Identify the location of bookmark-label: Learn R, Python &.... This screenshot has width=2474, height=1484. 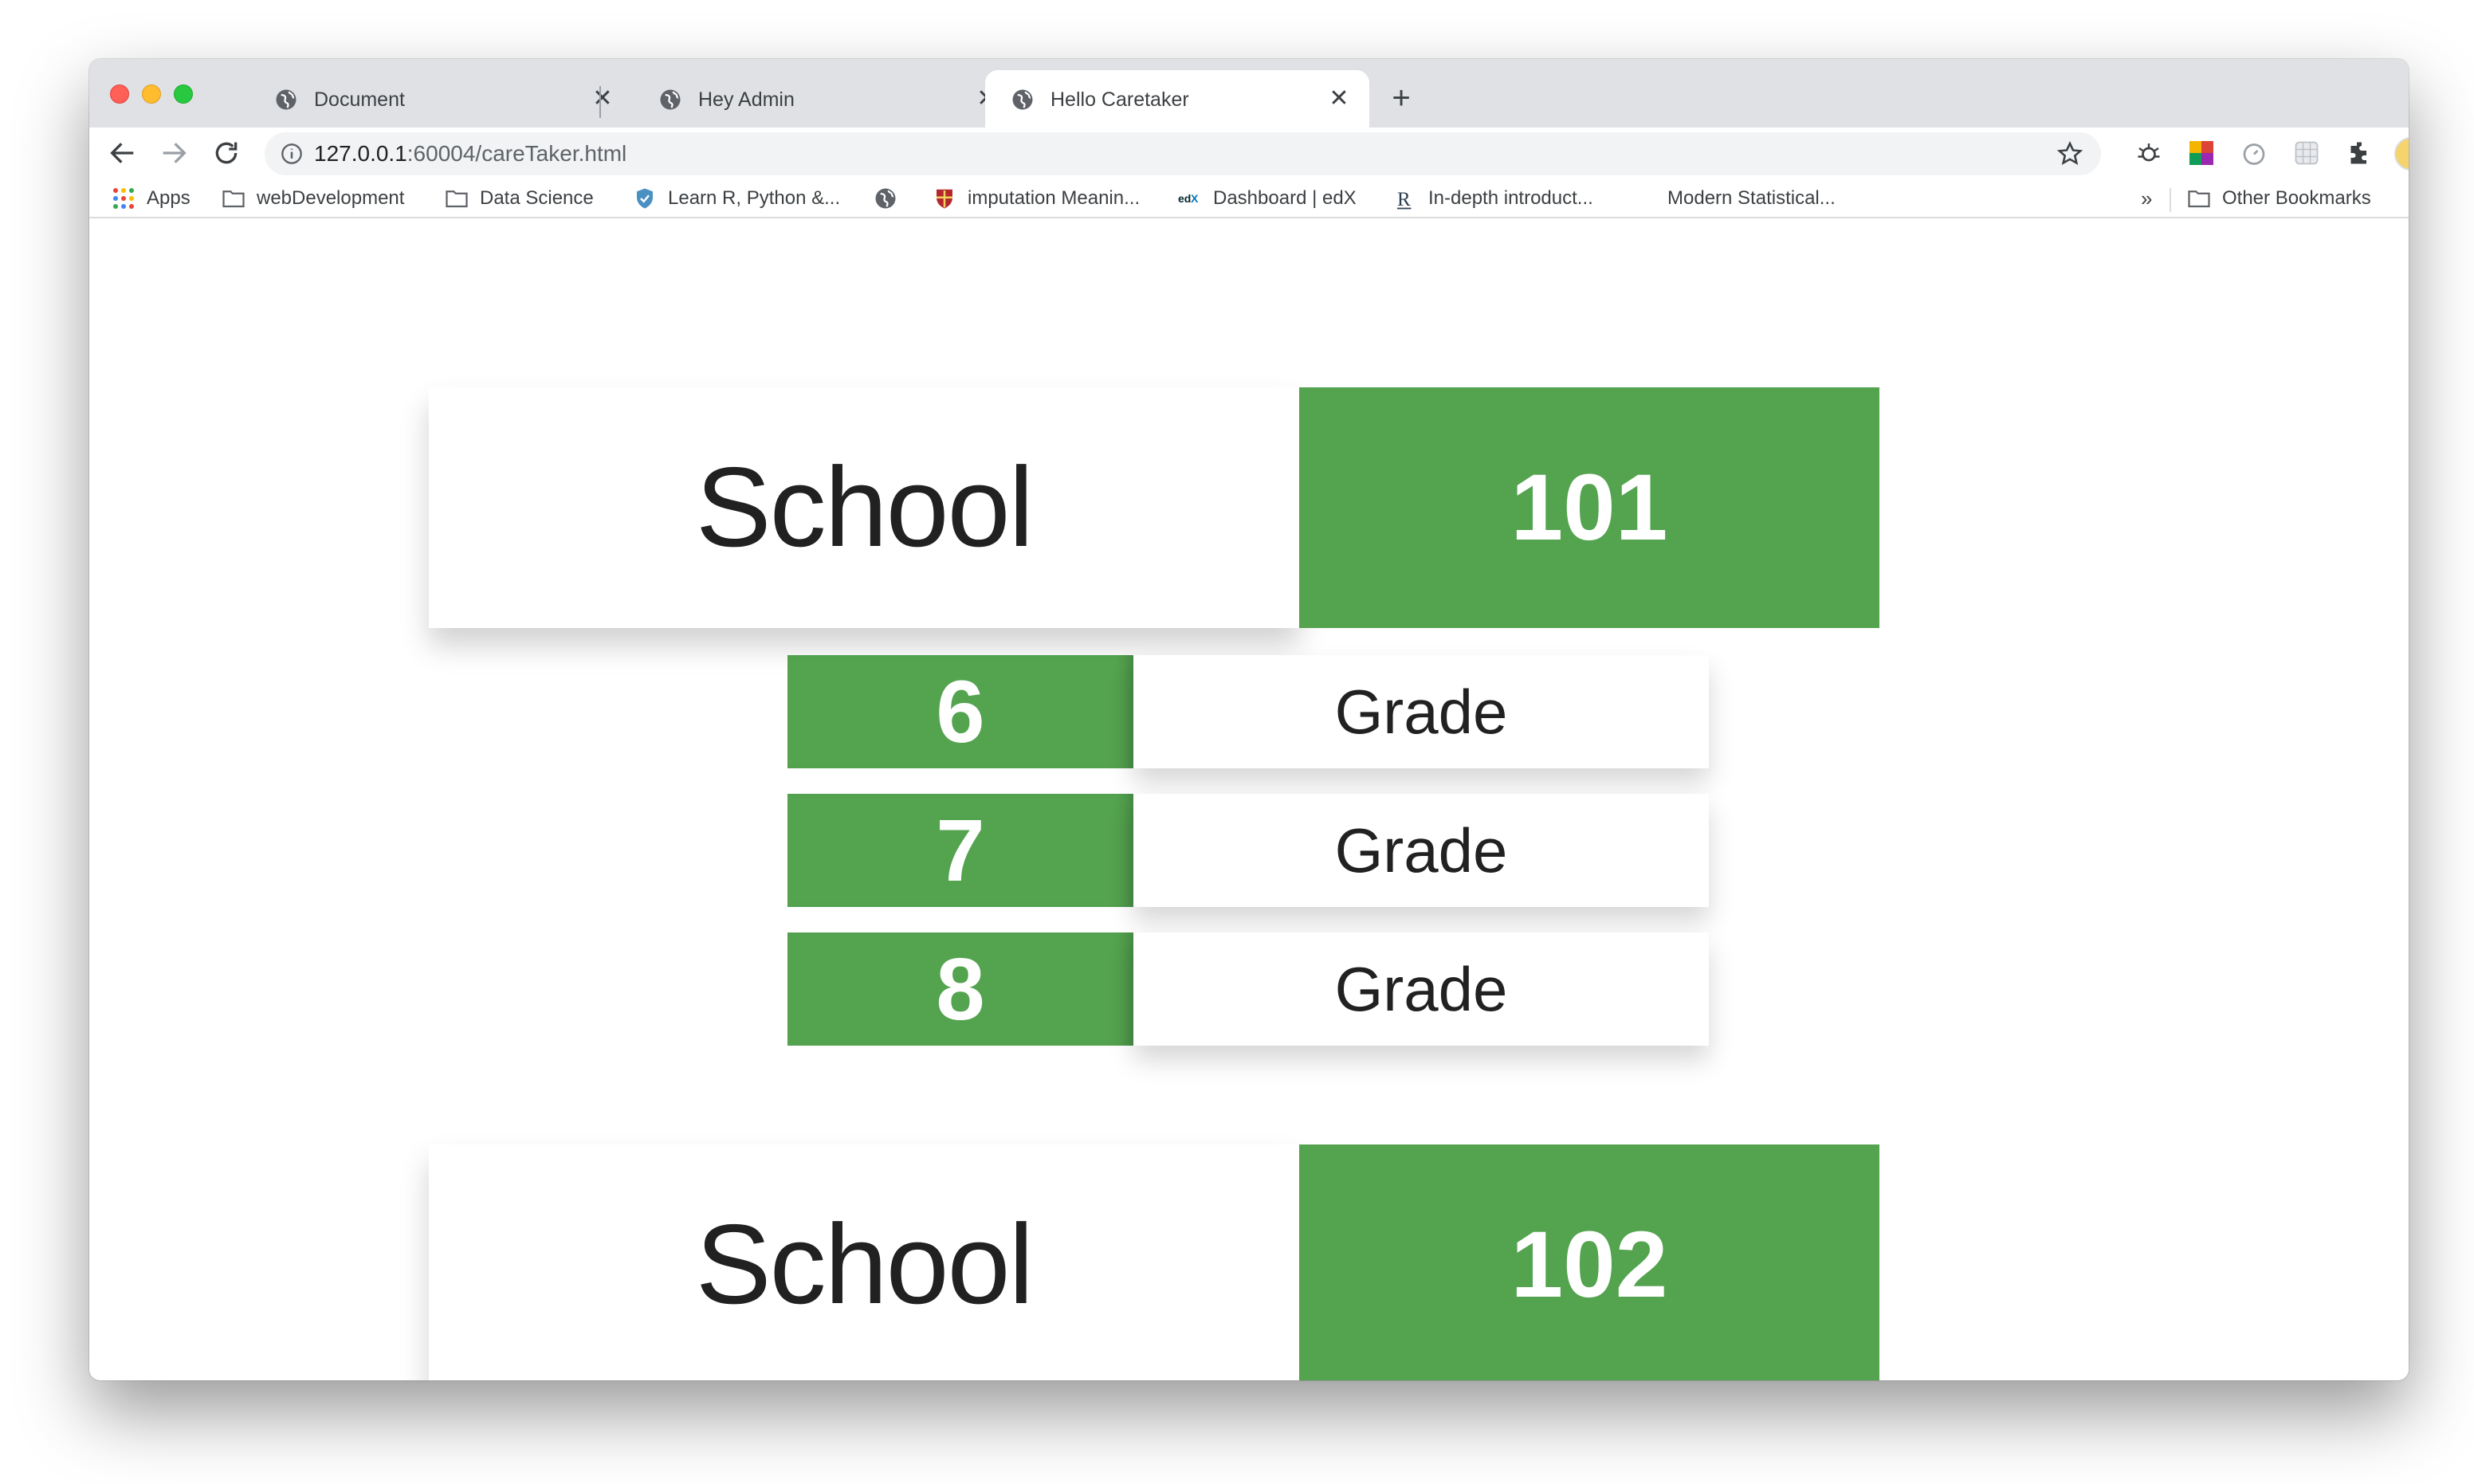
(755, 198).